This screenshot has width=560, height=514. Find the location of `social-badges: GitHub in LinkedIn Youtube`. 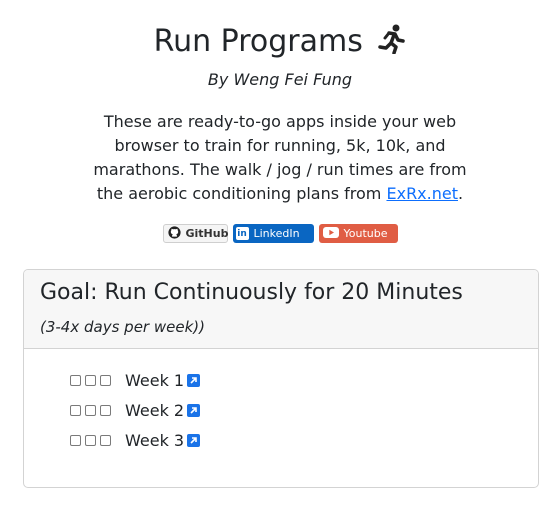

social-badges: GitHub in LinkedIn Youtube is located at coordinates (280, 233).